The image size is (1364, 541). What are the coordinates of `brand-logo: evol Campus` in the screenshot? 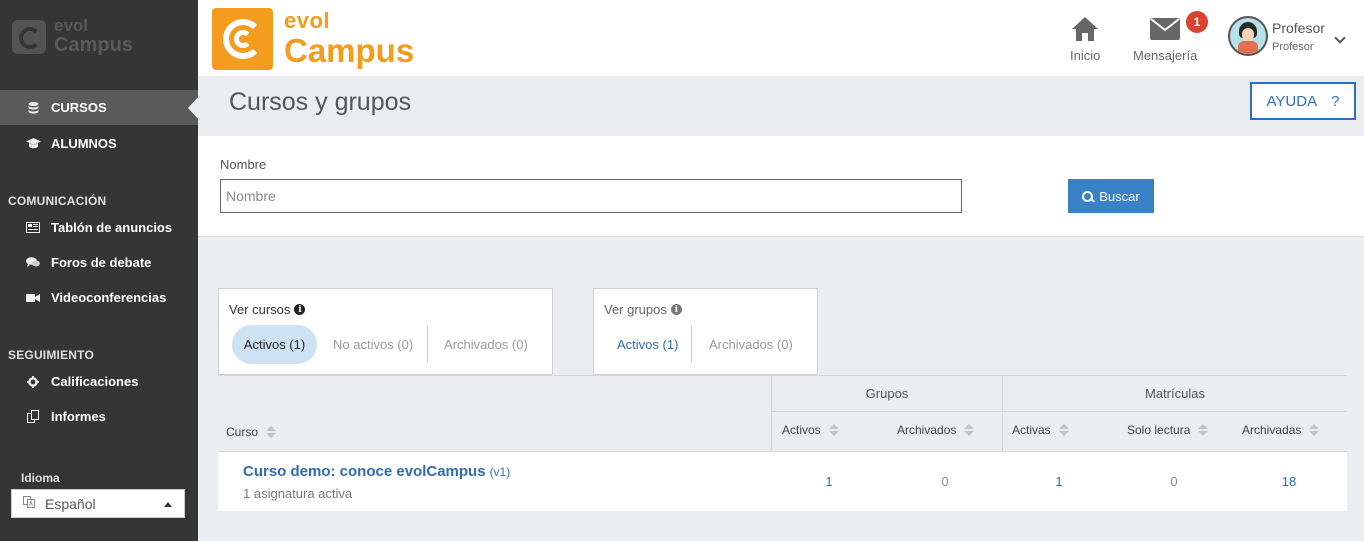 It's located at (318, 39).